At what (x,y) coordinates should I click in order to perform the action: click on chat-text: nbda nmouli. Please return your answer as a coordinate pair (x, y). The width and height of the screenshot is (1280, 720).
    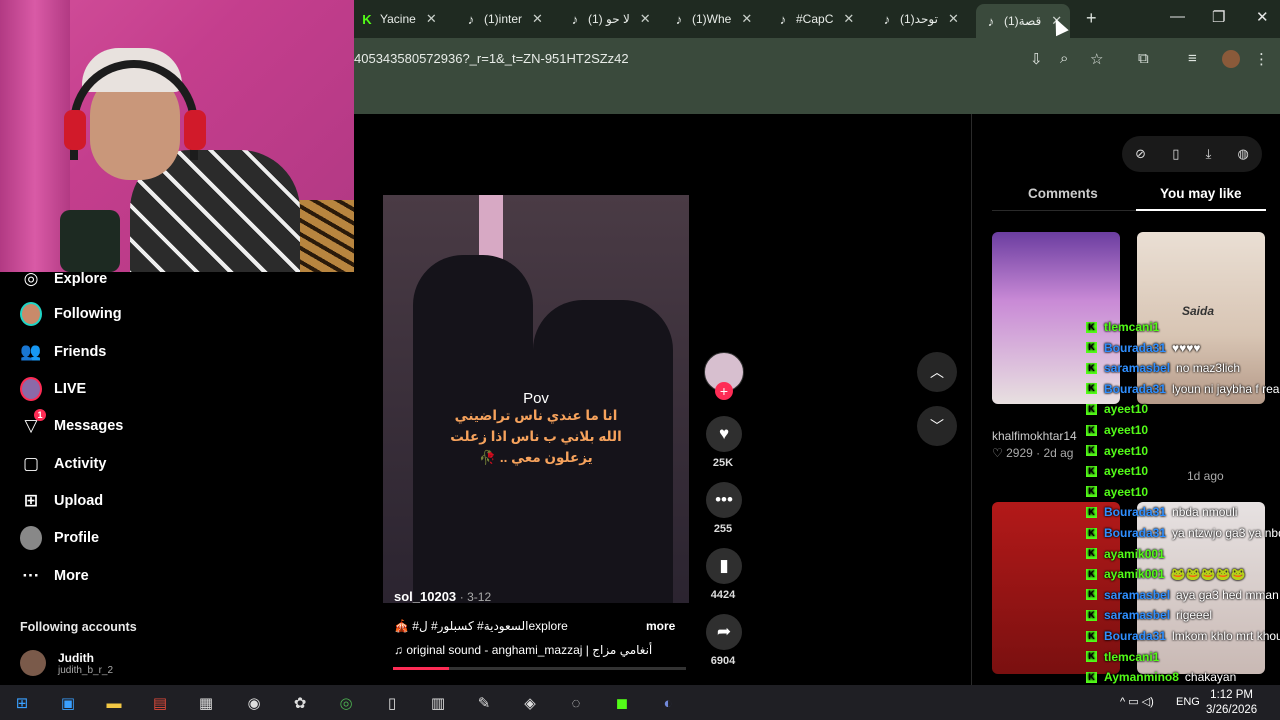
    Looking at the image, I should click on (1205, 512).